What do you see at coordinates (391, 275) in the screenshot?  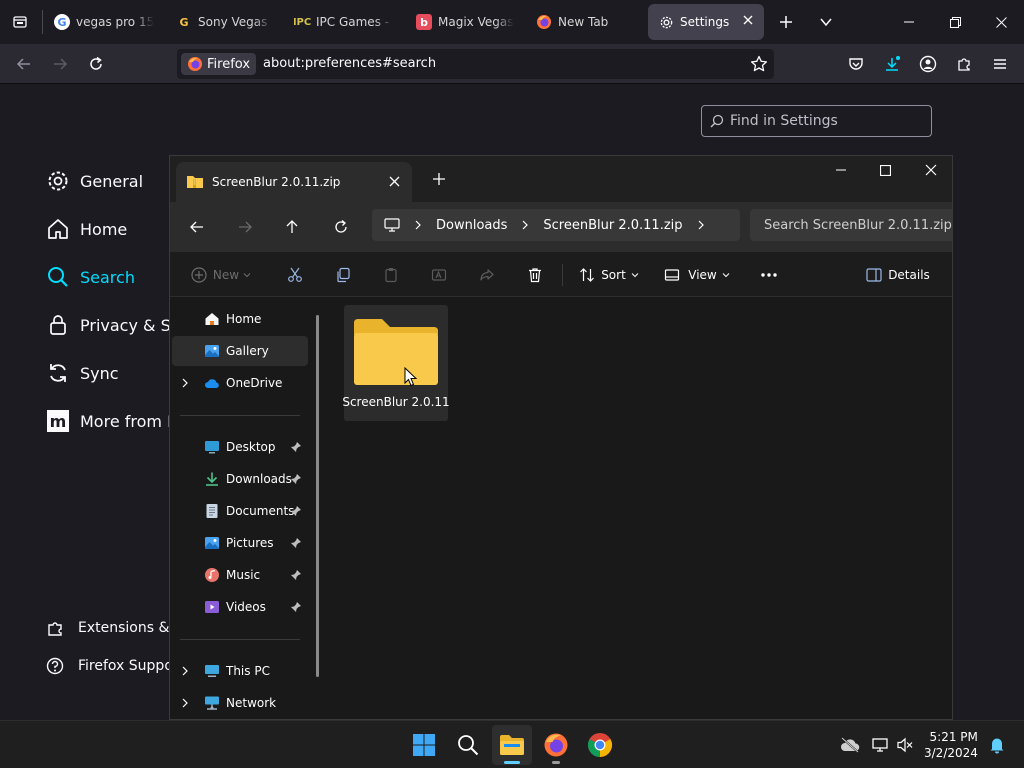 I see `paste-button` at bounding box center [391, 275].